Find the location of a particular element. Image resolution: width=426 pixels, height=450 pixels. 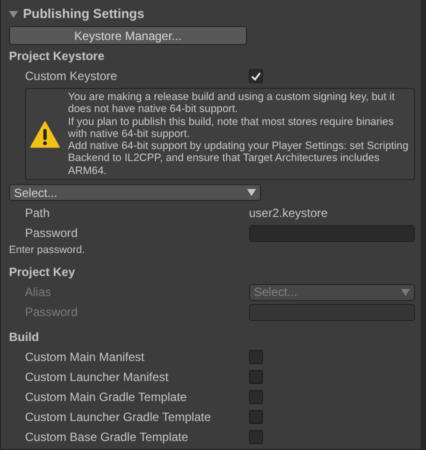

field-label: Path is located at coordinates (37, 213).